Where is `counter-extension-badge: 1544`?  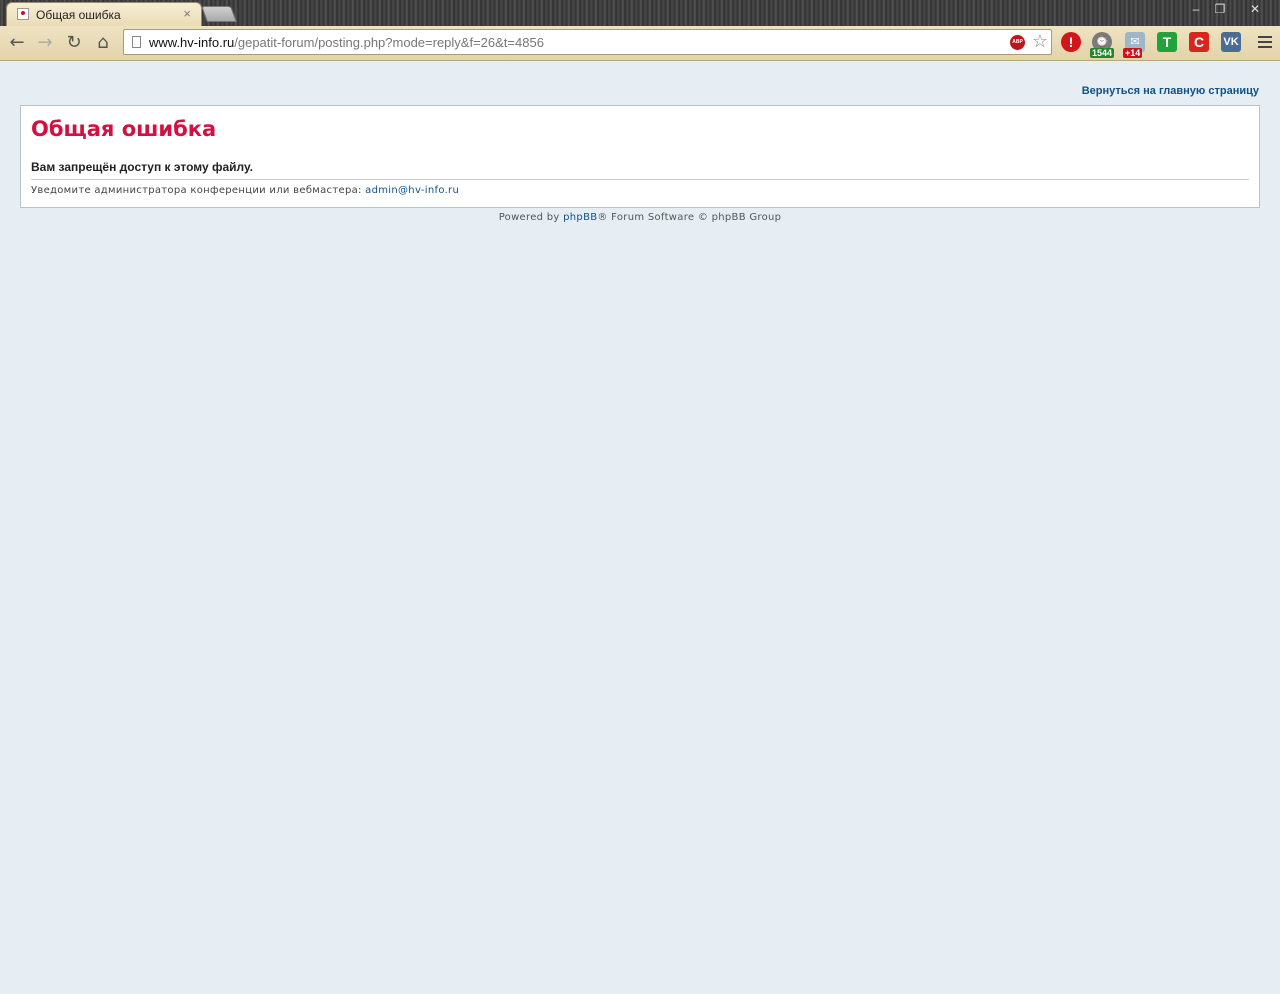 counter-extension-badge: 1544 is located at coordinates (1102, 53).